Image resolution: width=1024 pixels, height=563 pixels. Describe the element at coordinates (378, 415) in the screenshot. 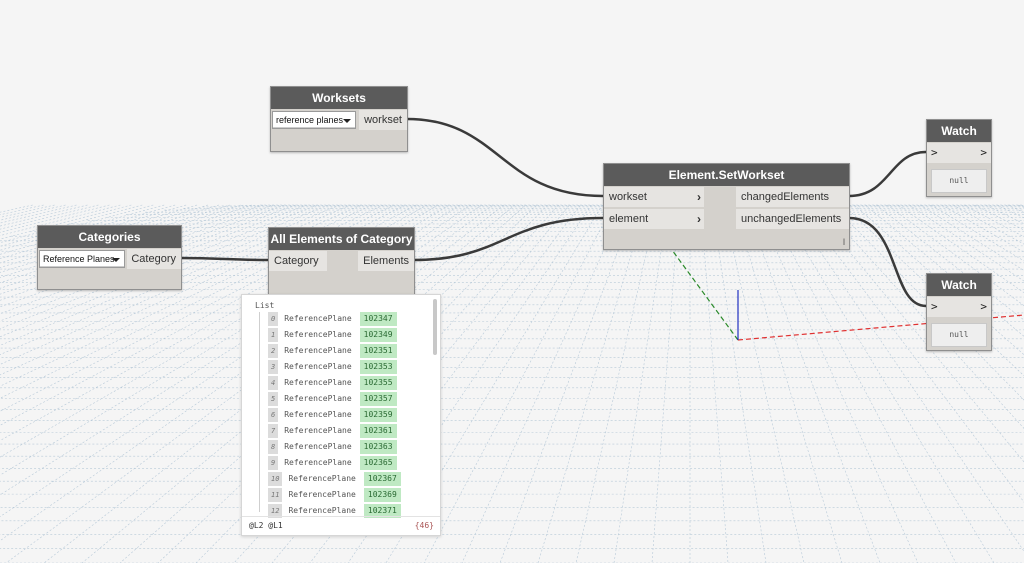

I see `item-id: 102359` at that location.